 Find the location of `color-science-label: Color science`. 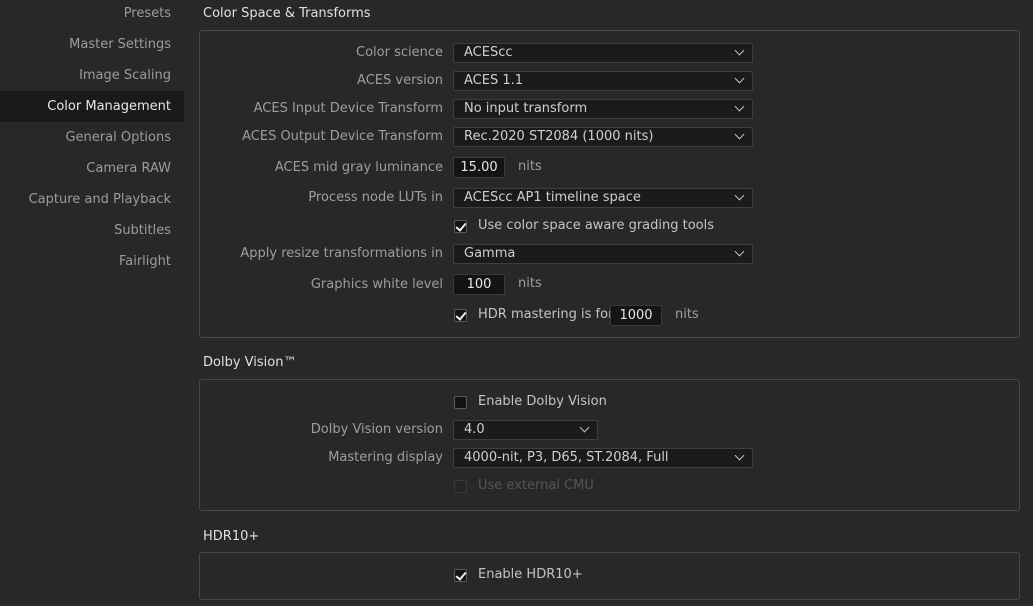

color-science-label: Color science is located at coordinates (399, 52).